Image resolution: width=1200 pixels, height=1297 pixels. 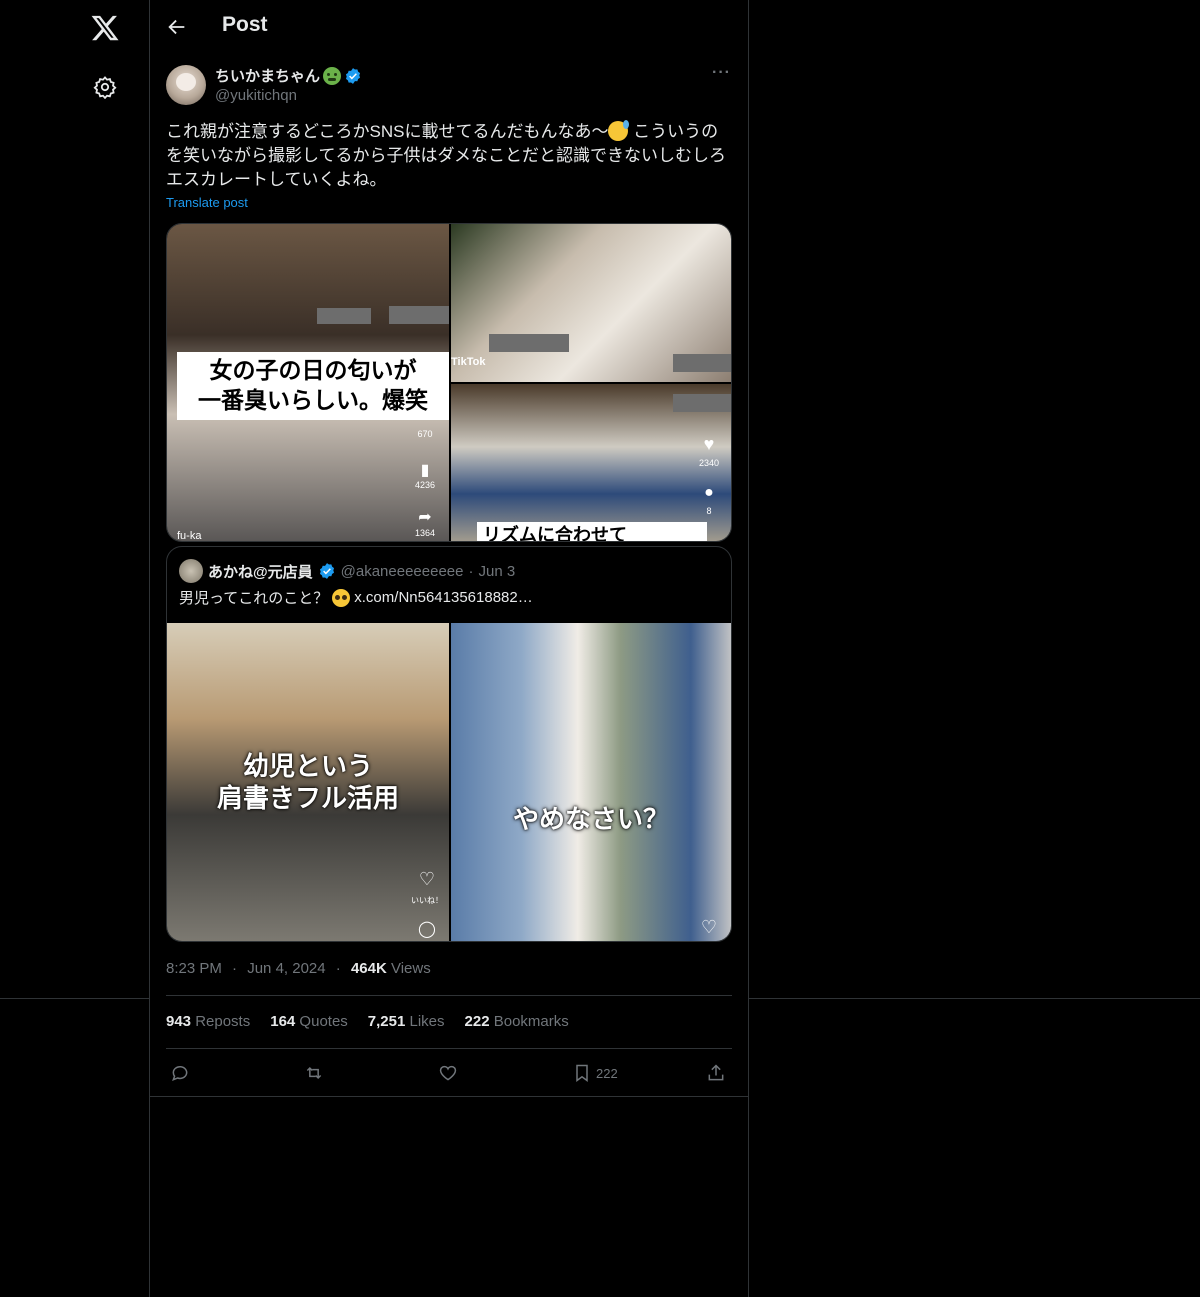 What do you see at coordinates (607, 1073) in the screenshot?
I see `bookmark-count: 222` at bounding box center [607, 1073].